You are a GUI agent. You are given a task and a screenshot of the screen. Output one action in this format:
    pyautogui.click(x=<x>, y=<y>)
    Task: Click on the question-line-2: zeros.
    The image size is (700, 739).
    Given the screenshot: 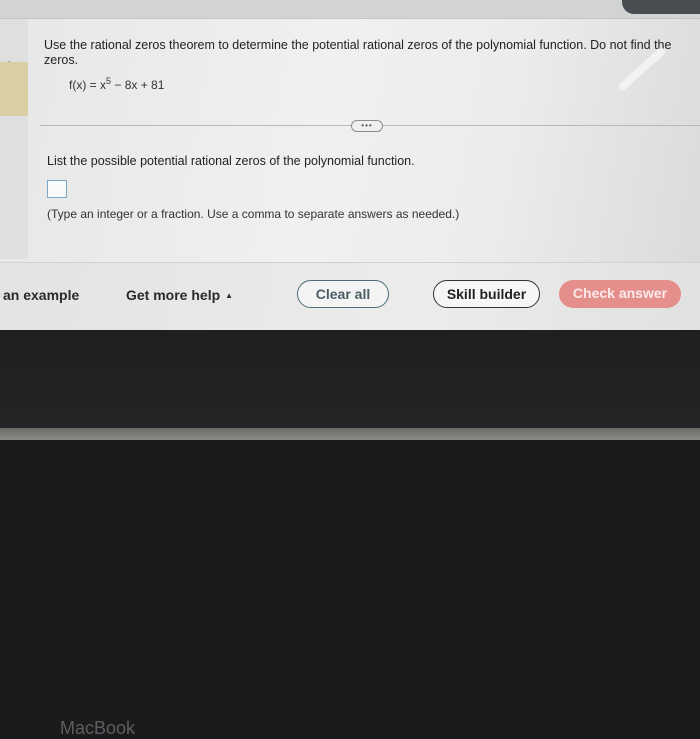 What is the action you would take?
    pyautogui.click(x=61, y=60)
    